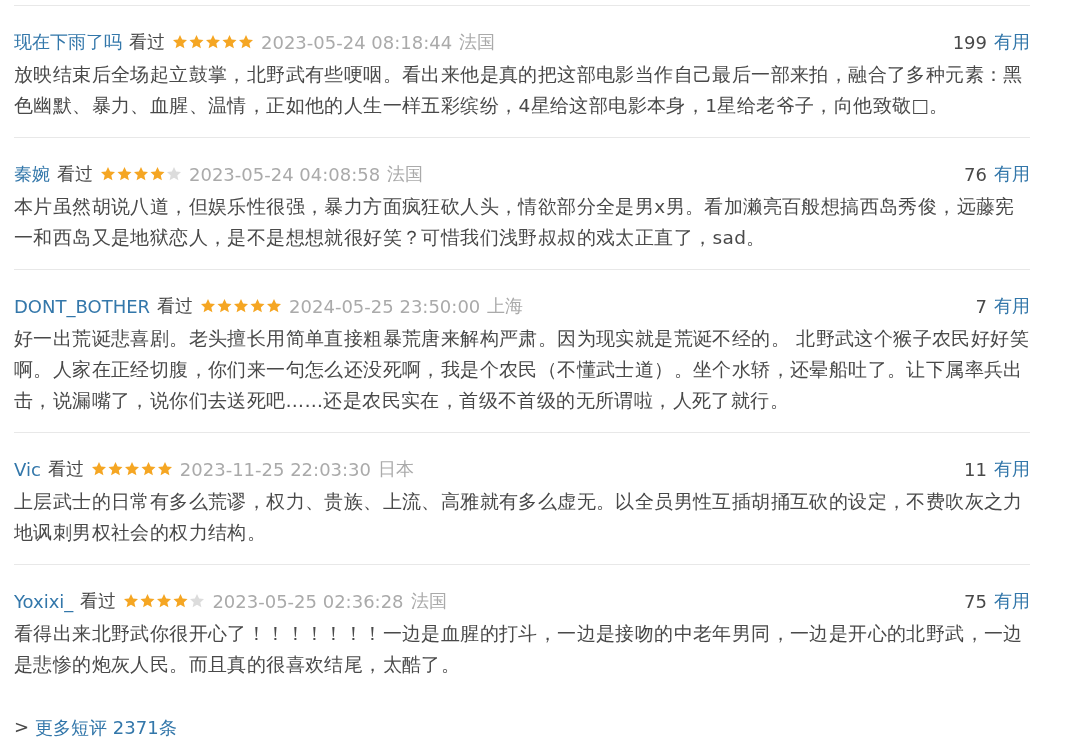  What do you see at coordinates (519, 517) in the screenshot?
I see `review-text: 上层武士的日常有多么荒谬，权力、贵族、上流、高雅就有多么虚无。以全员男性互插胡捅互砍的设定，不费吹灰之力地讽刺男权社会的权力结构。` at bounding box center [519, 517].